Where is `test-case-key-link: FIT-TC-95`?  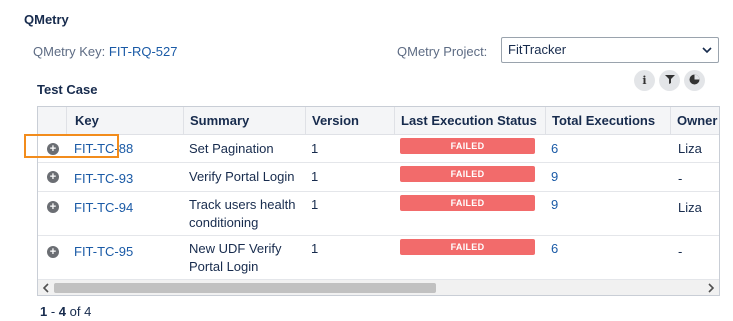 test-case-key-link: FIT-TC-95 is located at coordinates (103, 251).